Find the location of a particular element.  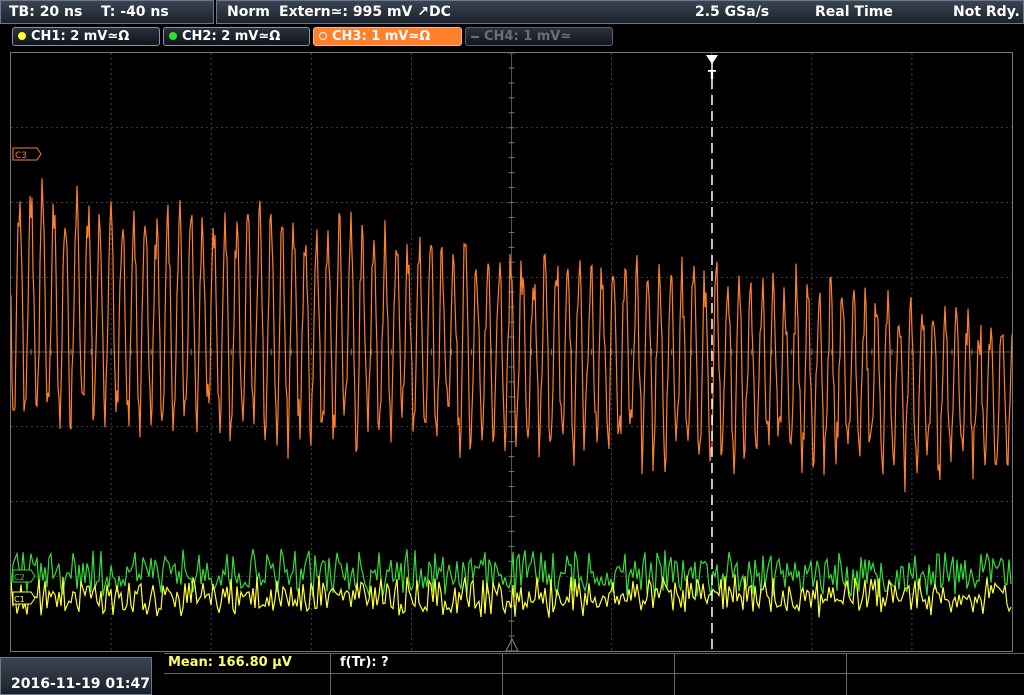

channel-tab-ch3: CH3: 1 mV≃Ω is located at coordinates (387, 36).